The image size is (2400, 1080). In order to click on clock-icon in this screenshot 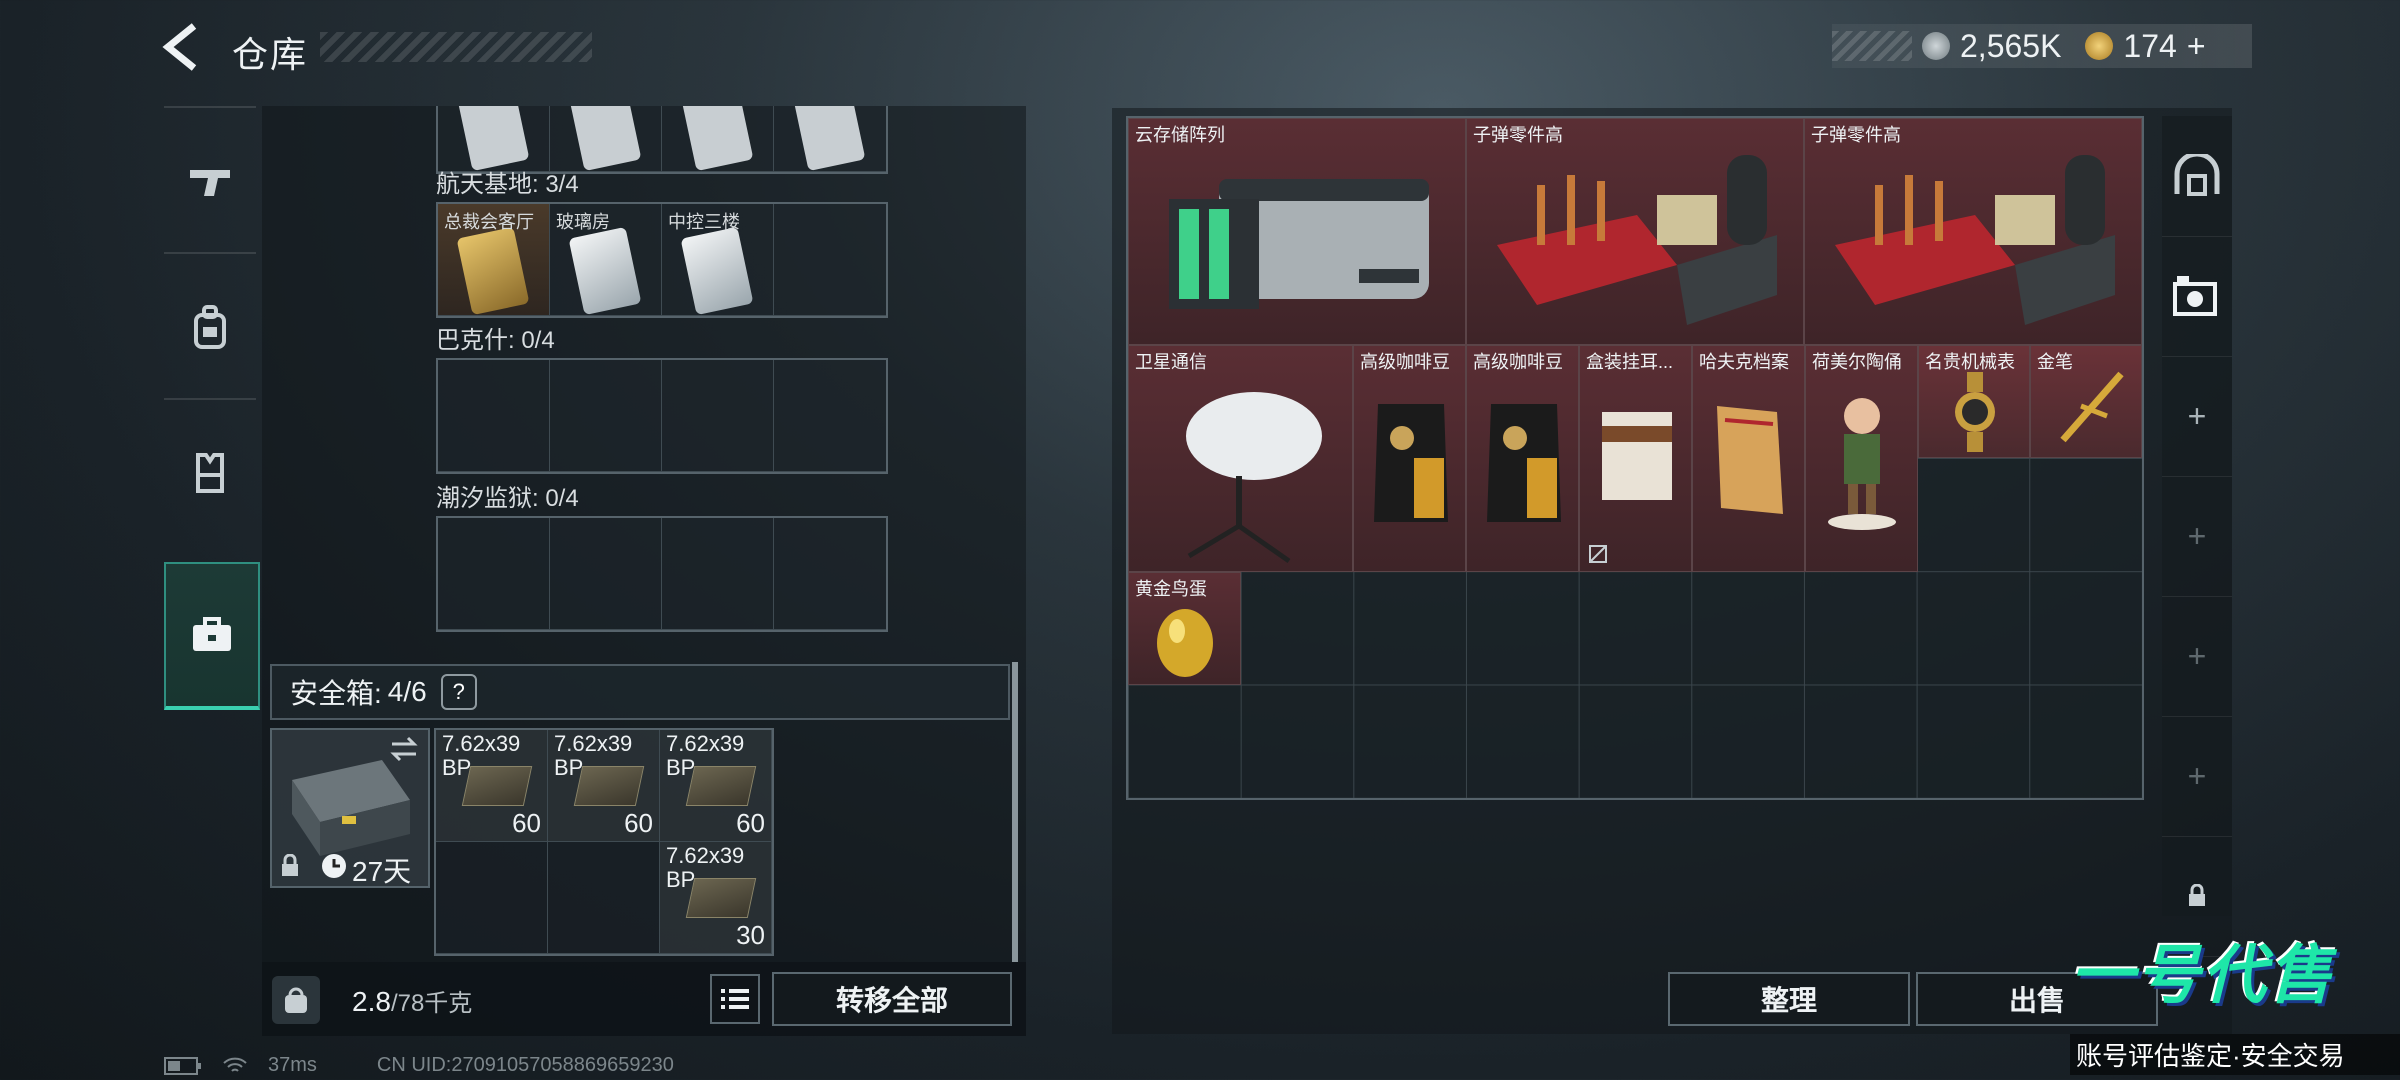, I will do `click(334, 866)`.